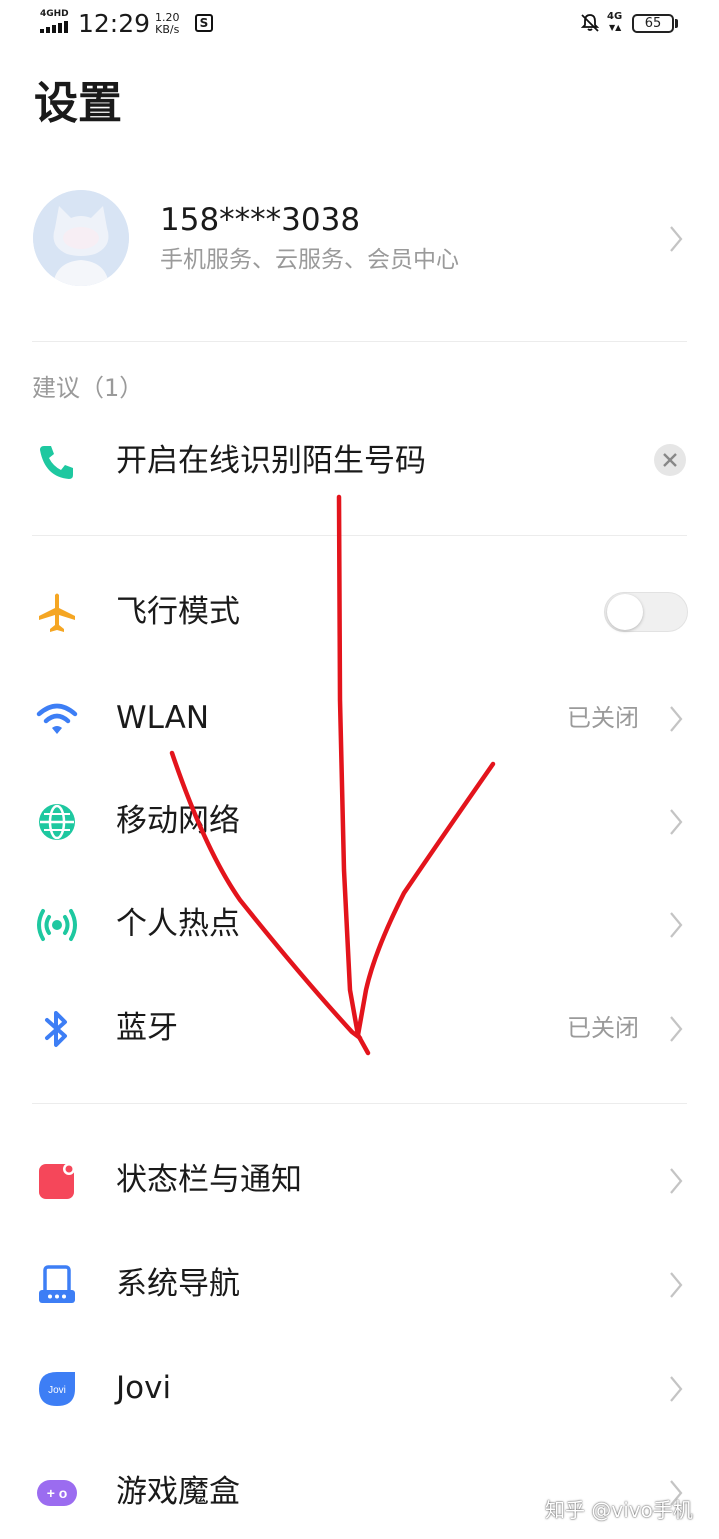 The width and height of the screenshot is (719, 1539). What do you see at coordinates (204, 23) in the screenshot?
I see `app-notification-icon: S` at bounding box center [204, 23].